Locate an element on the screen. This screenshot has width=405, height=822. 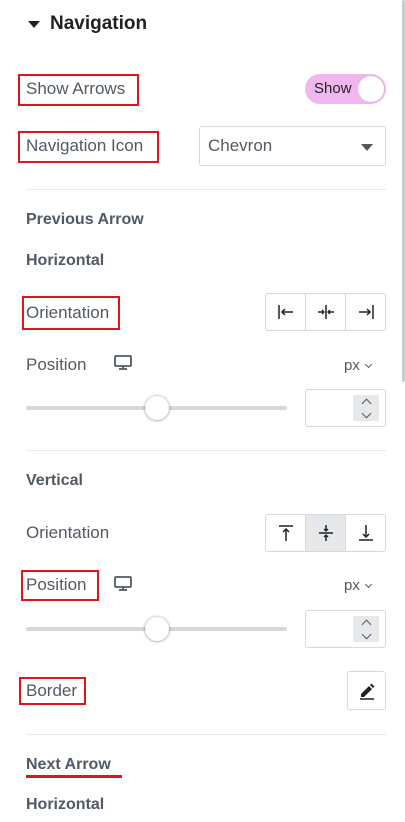
vertical-orientation-label: Orientation is located at coordinates (68, 532).